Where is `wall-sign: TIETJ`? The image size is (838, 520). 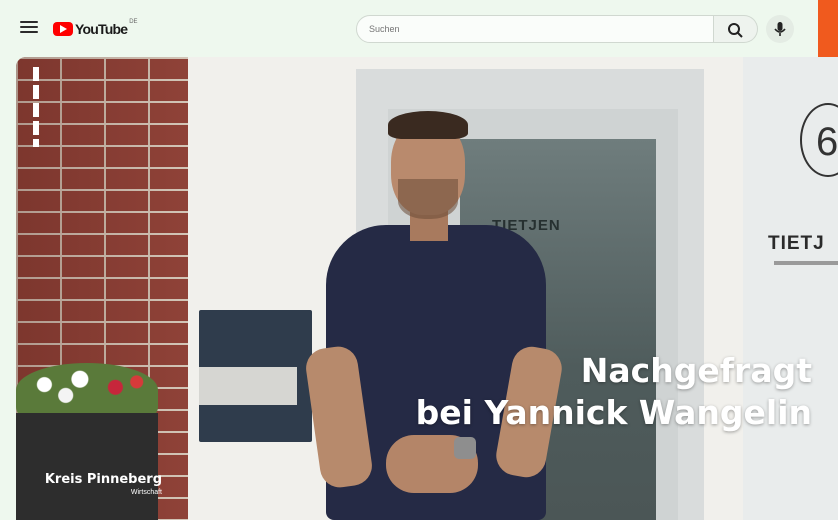 wall-sign: TIETJ is located at coordinates (796, 243).